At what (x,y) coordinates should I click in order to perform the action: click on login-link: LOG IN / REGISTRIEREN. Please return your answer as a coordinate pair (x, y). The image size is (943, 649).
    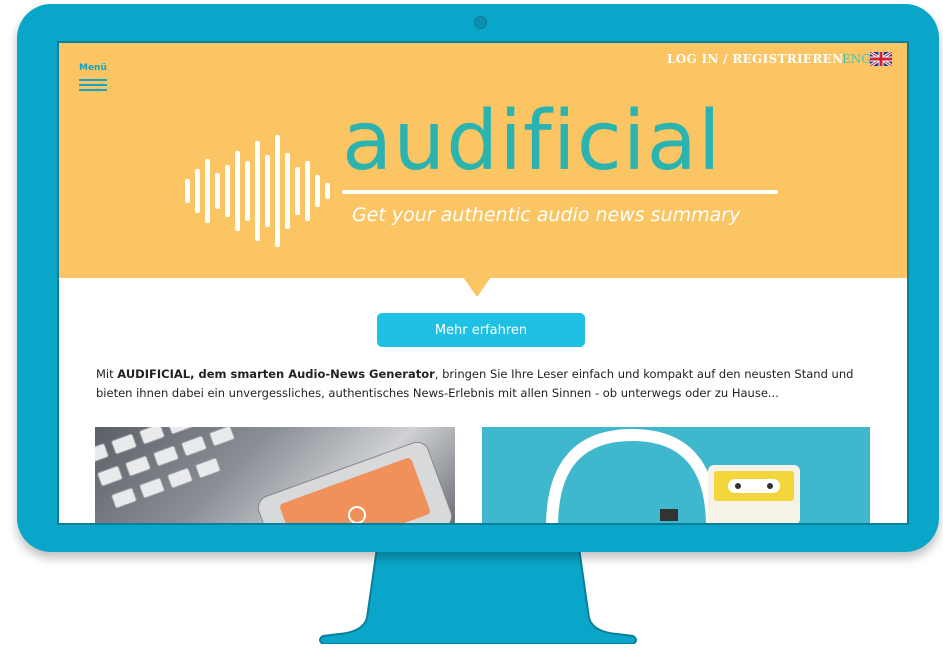
    Looking at the image, I should click on (755, 59).